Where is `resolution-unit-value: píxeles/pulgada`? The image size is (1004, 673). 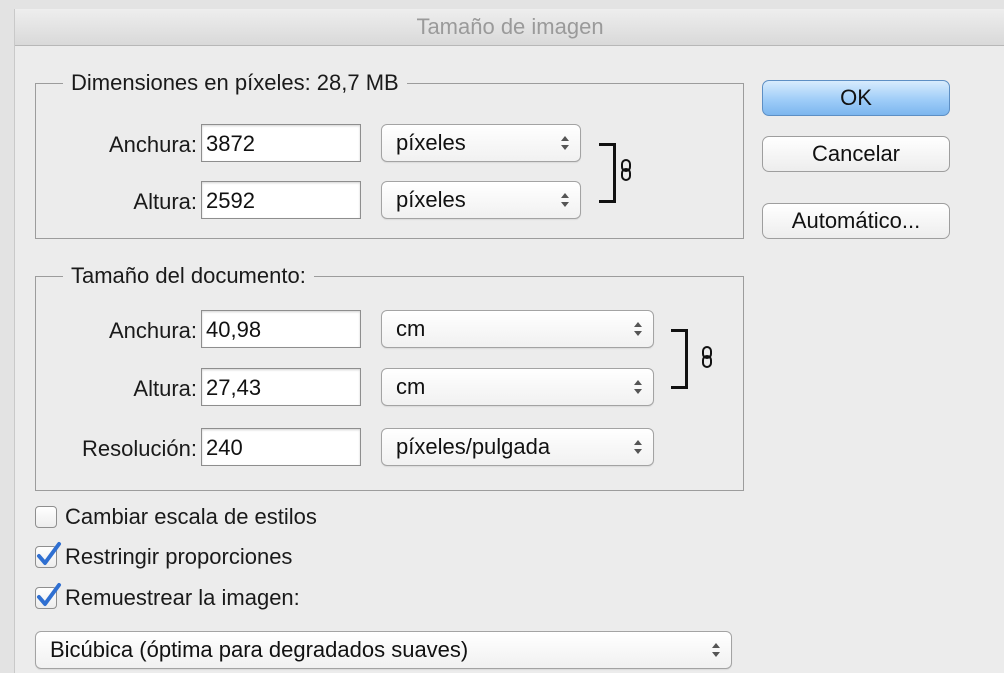 resolution-unit-value: píxeles/pulgada is located at coordinates (473, 446).